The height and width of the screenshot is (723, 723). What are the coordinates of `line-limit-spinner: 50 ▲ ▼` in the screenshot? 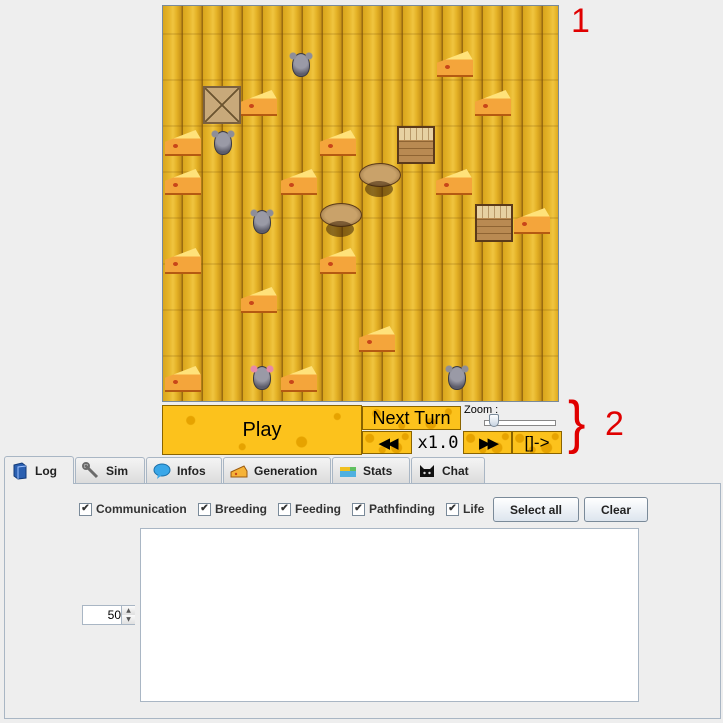 It's located at (108, 615).